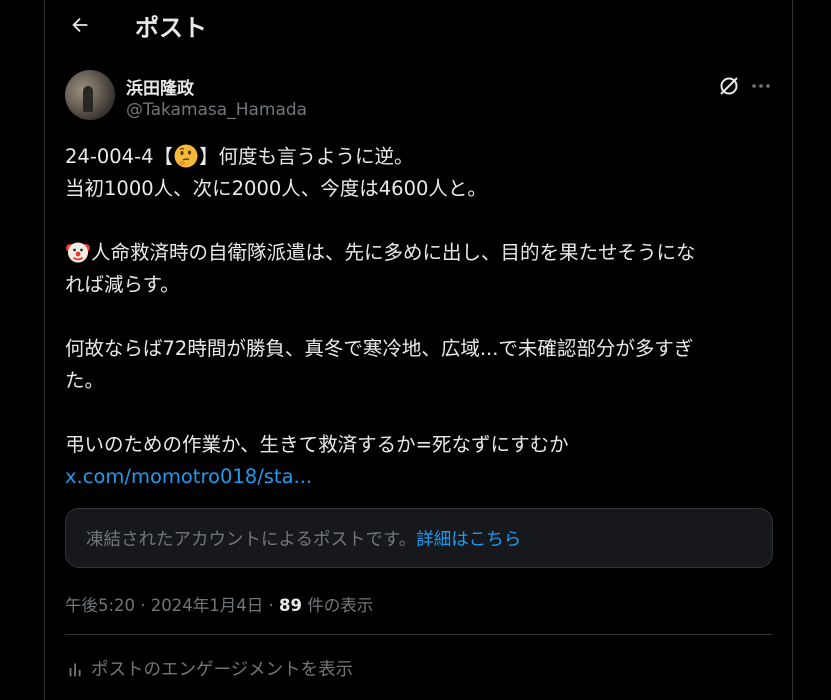 The height and width of the screenshot is (700, 831). Describe the element at coordinates (75, 669) in the screenshot. I see `analytics-icon` at that location.